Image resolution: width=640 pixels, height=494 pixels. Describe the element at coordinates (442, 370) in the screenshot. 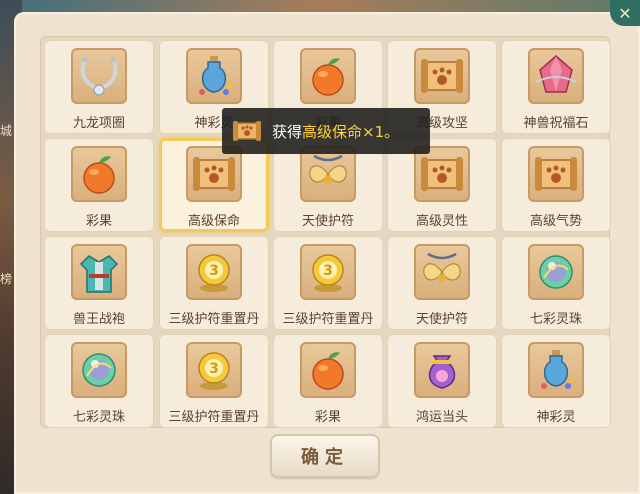

I see `lucky-bag-icon` at that location.